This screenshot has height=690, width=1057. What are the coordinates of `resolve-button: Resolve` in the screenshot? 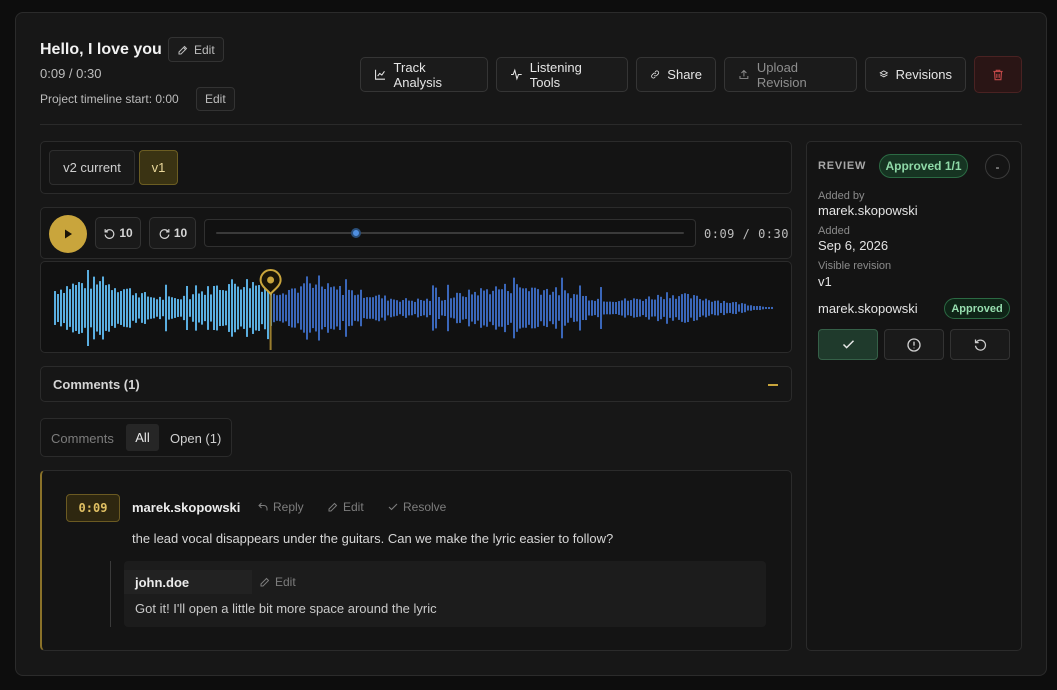 It's located at (416, 507).